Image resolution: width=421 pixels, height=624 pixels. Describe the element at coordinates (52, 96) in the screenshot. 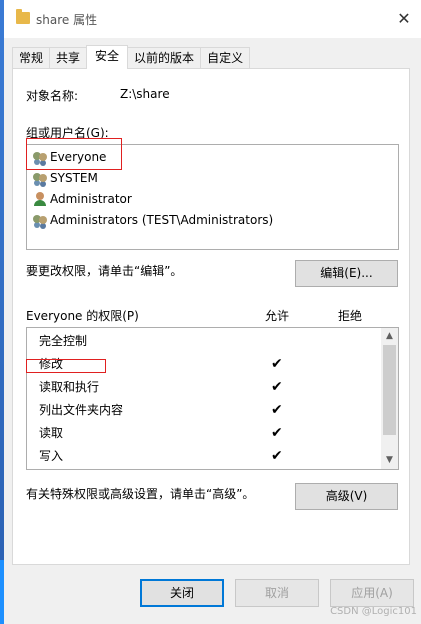

I see `object-name-label: 对象名称:` at that location.